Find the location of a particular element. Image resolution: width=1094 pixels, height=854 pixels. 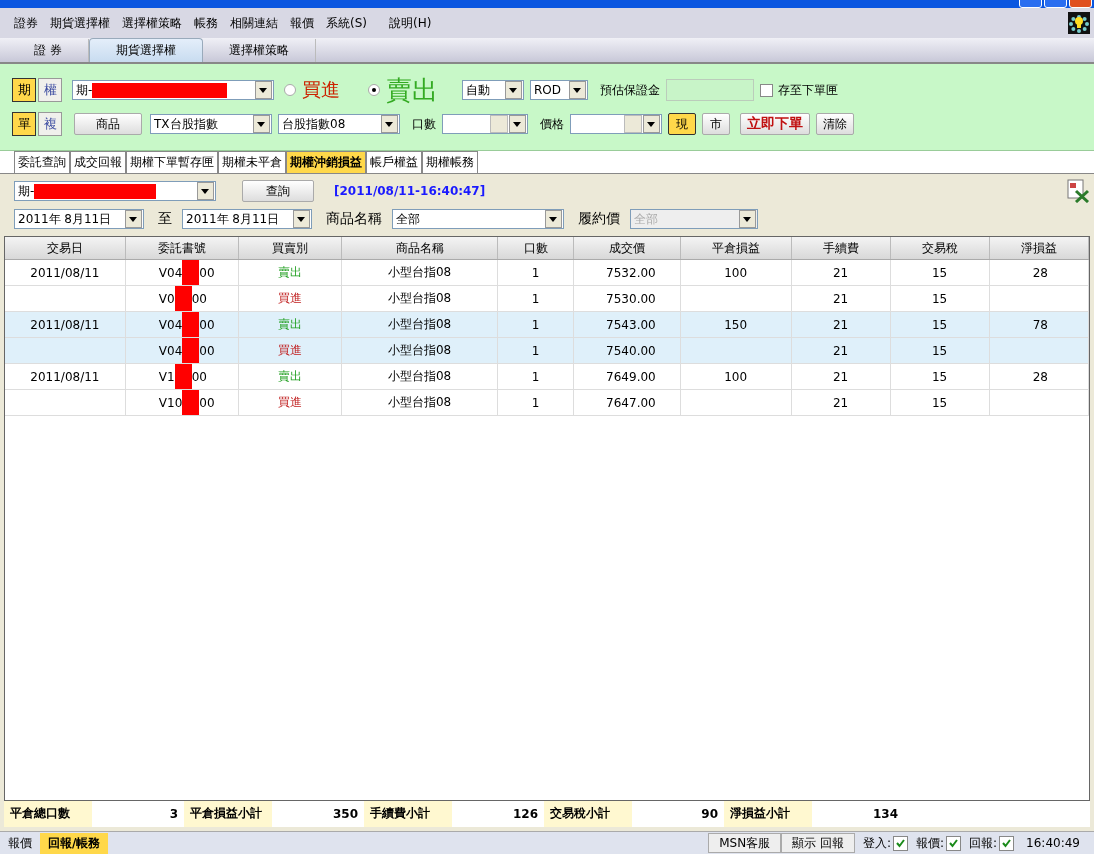

date-to-dropdown: 2011年 8月11日 is located at coordinates (247, 219).